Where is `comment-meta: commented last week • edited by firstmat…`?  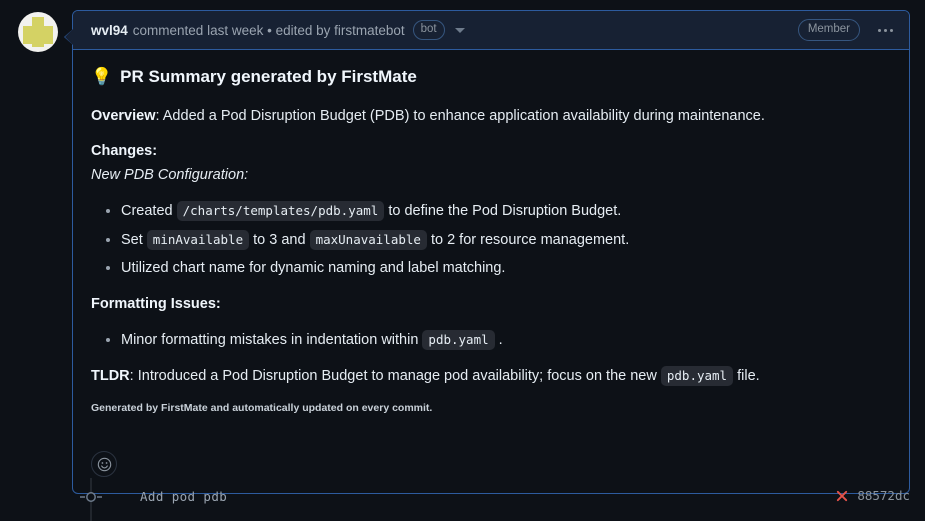 comment-meta: commented last week • edited by firstmat… is located at coordinates (268, 30).